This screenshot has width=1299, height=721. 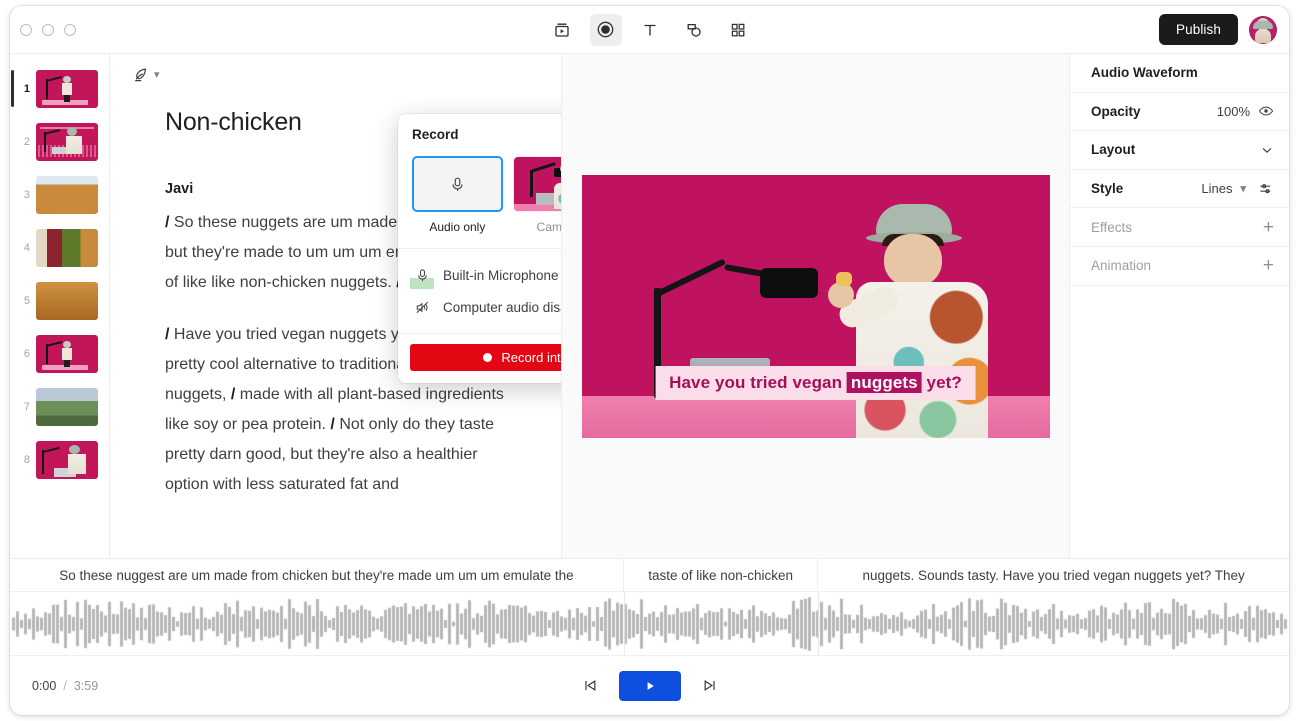 I want to click on top-right-group: Publish, so click(x=1218, y=29).